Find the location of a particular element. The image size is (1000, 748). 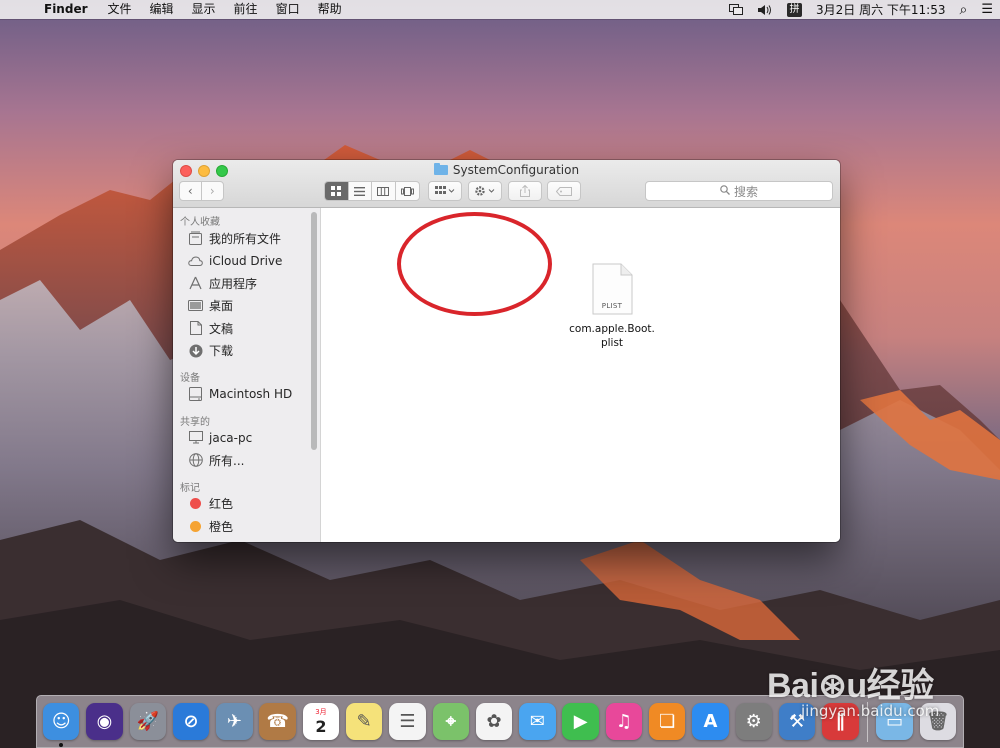

cover-flow-button is located at coordinates (407, 191).